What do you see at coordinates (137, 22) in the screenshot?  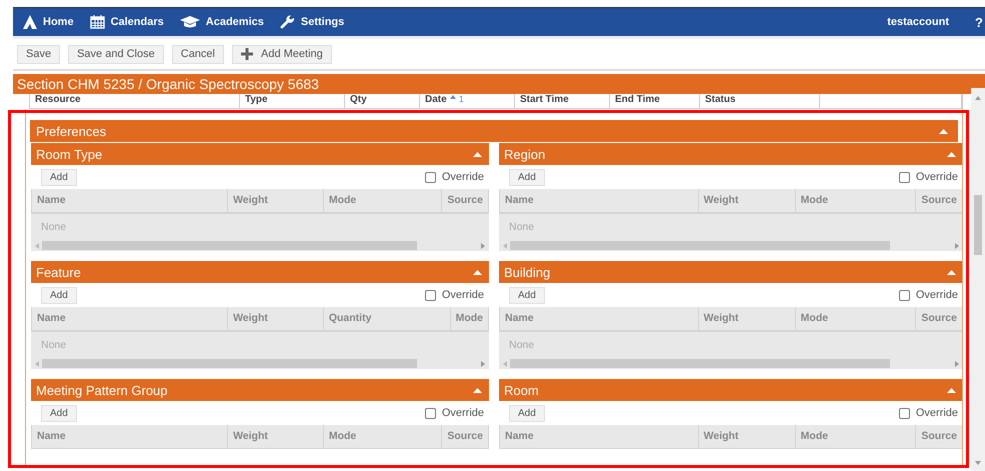 I see `nav-link: Calendars` at bounding box center [137, 22].